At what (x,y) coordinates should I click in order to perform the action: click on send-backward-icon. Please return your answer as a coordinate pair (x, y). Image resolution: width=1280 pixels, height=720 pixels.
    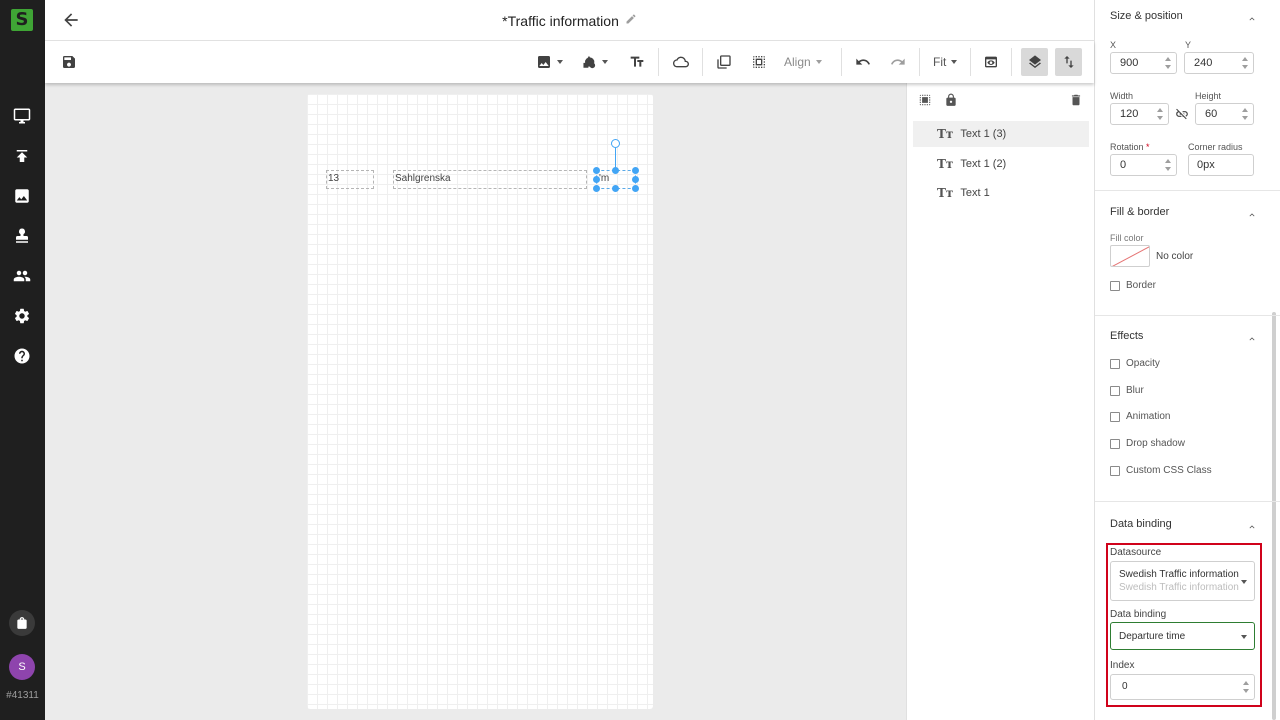
    Looking at the image, I should click on (759, 62).